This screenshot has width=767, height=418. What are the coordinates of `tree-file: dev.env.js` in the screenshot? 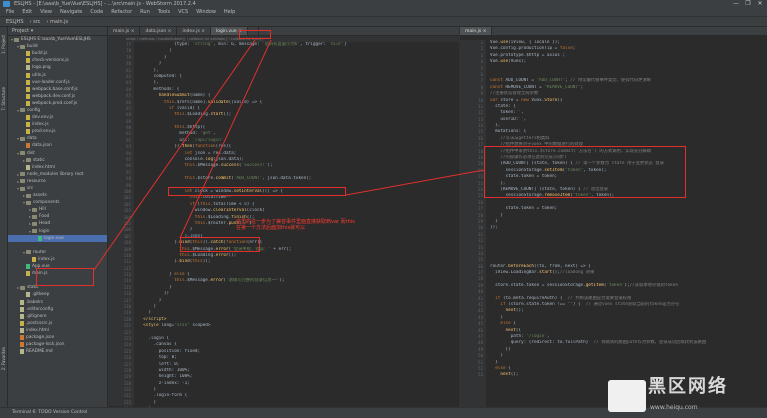 It's located at (57, 117).